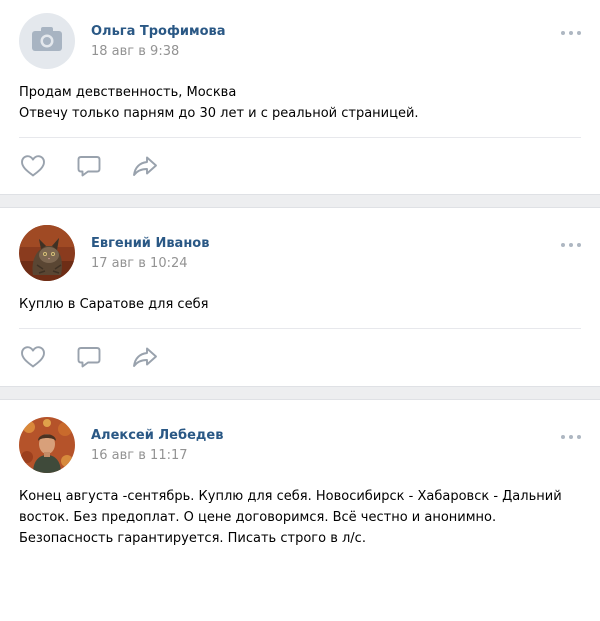  Describe the element at coordinates (158, 31) in the screenshot. I see `post-author: Ольга Трофимова` at that location.